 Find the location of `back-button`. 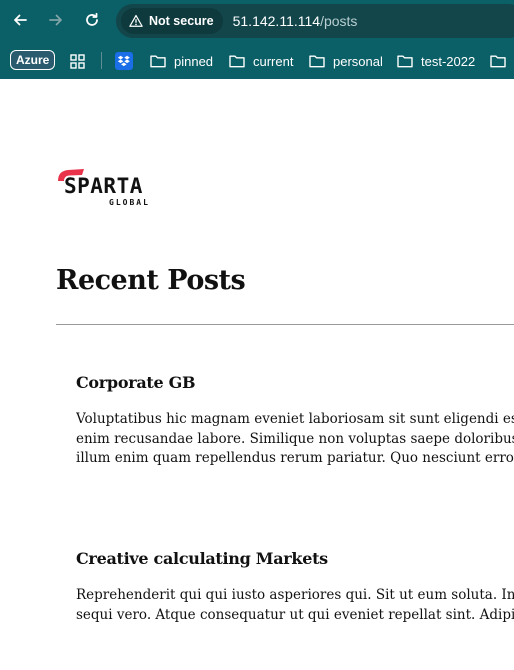

back-button is located at coordinates (20, 20).